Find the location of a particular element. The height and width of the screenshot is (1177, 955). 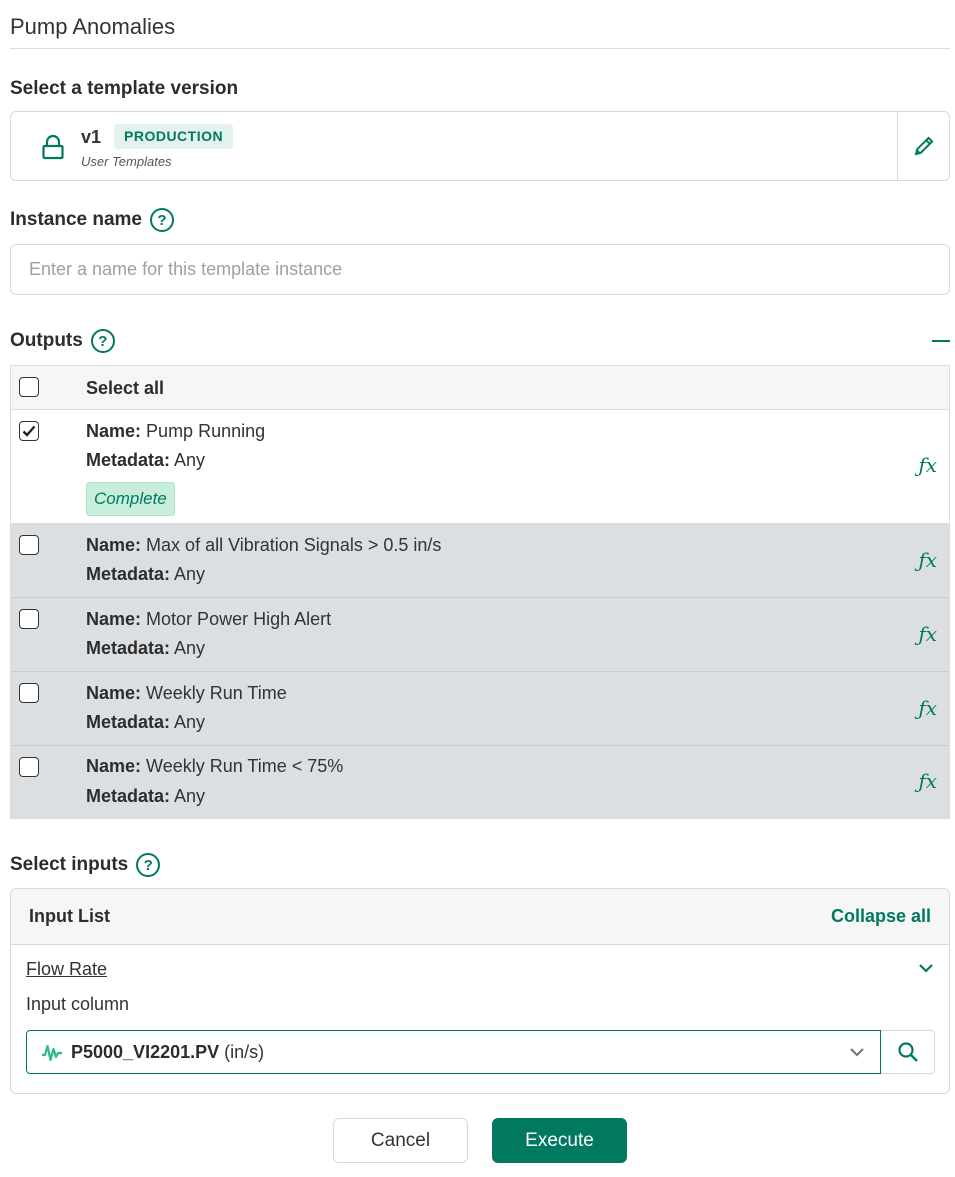

input-column-label: Input column is located at coordinates (78, 1004).